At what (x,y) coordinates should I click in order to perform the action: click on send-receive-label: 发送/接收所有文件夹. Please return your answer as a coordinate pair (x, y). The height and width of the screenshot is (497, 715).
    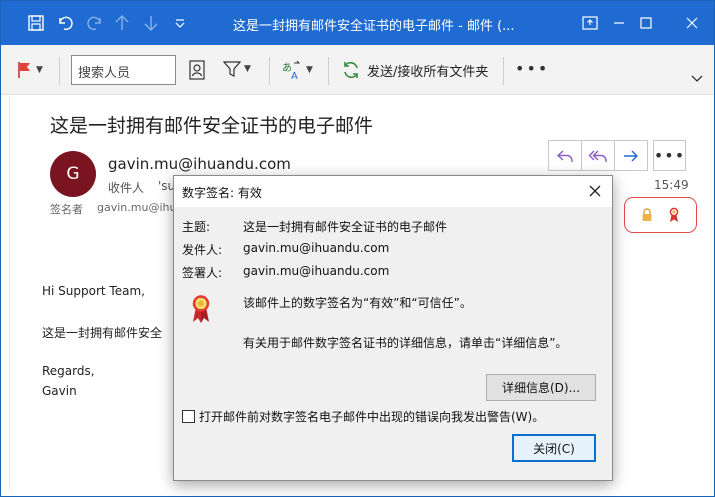
    Looking at the image, I should click on (428, 72).